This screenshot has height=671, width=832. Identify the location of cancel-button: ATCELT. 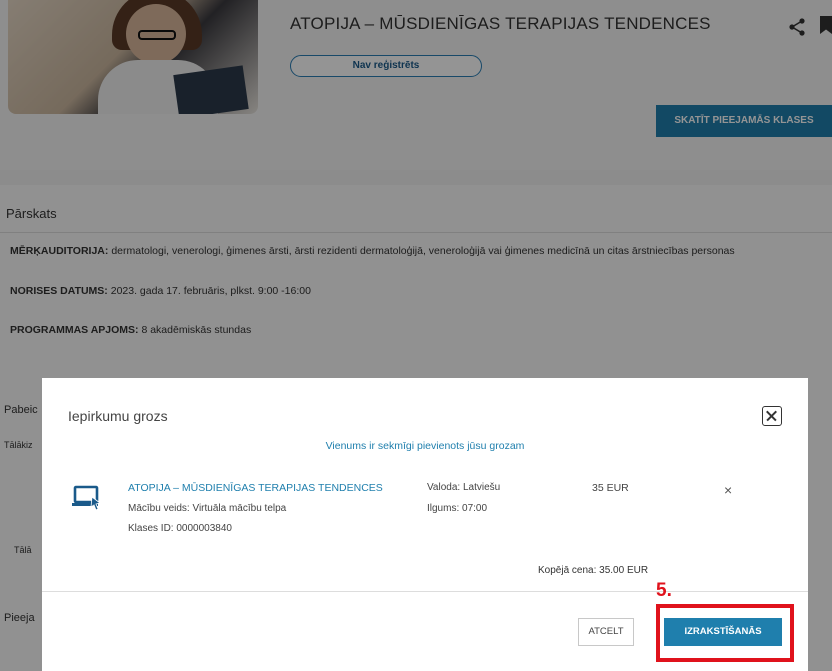
(606, 632).